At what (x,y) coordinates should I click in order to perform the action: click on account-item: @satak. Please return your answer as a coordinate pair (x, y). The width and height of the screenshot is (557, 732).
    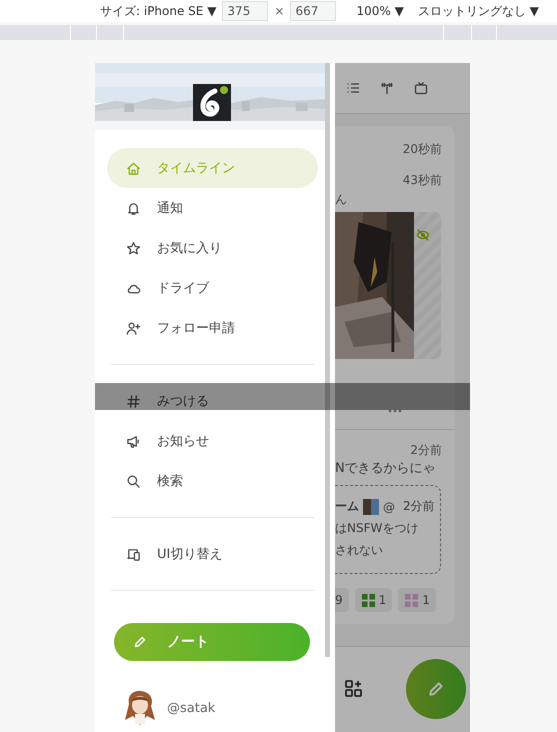
    Looking at the image, I should click on (220, 708).